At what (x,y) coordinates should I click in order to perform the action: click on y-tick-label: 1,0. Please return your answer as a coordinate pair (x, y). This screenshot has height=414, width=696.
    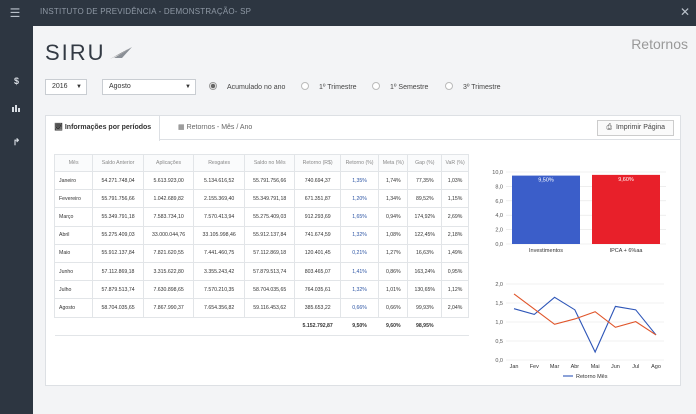
    Looking at the image, I should click on (499, 323).